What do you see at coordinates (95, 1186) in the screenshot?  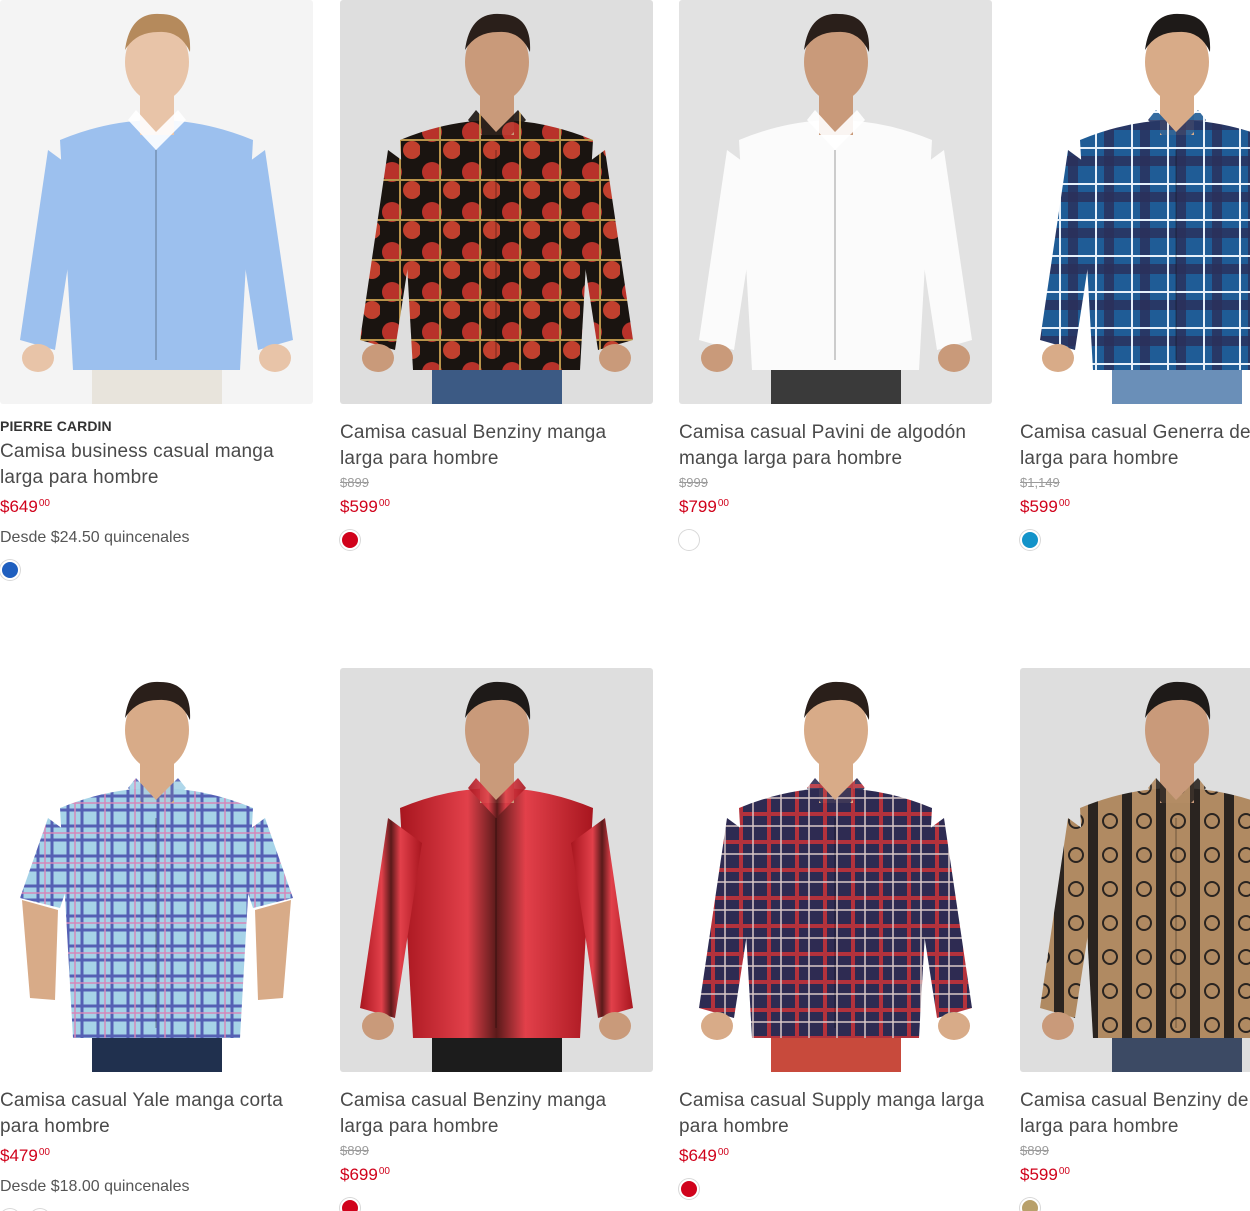 I see `installments-text: Desde $18.00 quincenales` at bounding box center [95, 1186].